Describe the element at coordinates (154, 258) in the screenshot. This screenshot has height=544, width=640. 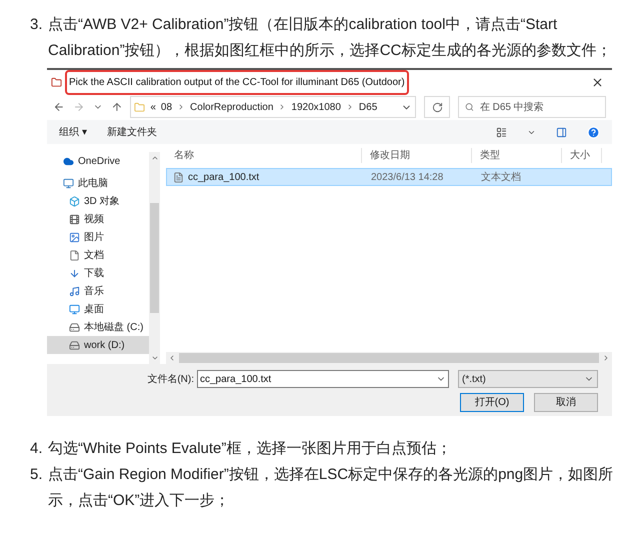
I see `scrollbar` at that location.